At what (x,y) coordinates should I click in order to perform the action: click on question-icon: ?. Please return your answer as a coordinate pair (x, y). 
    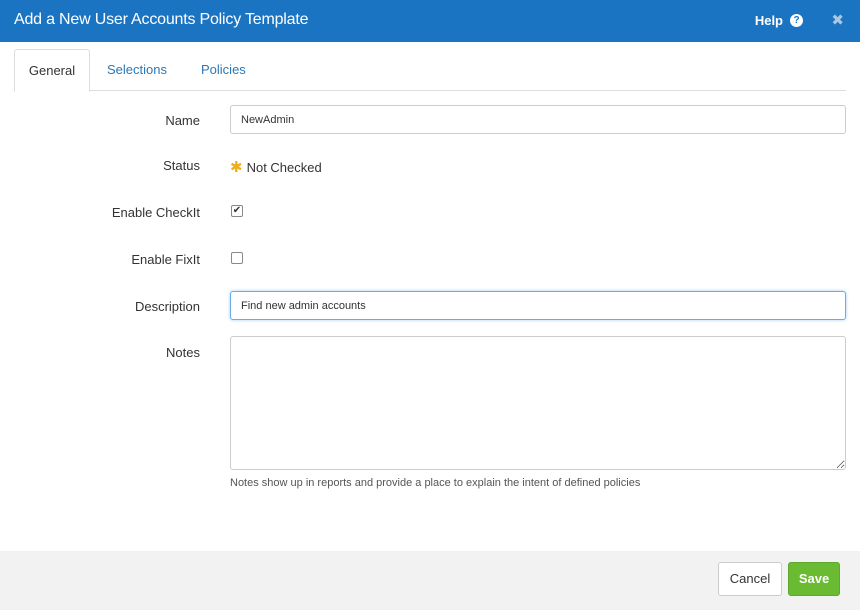
    Looking at the image, I should click on (796, 20).